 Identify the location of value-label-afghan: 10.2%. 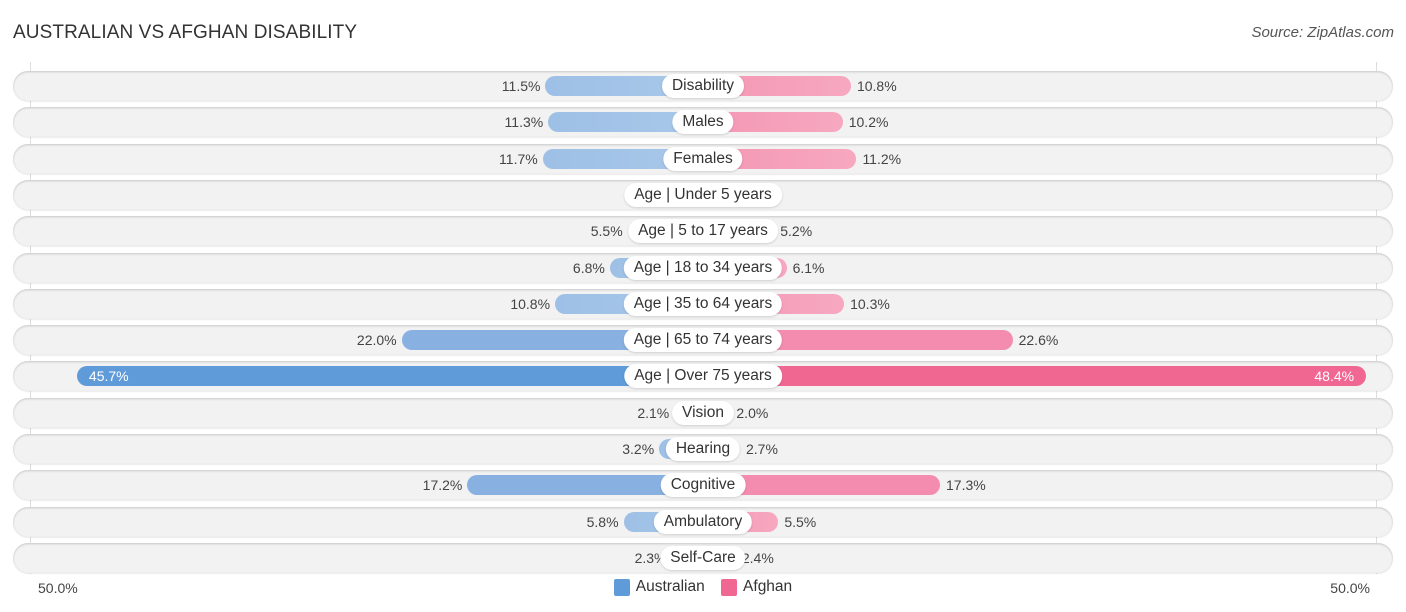
(868, 122).